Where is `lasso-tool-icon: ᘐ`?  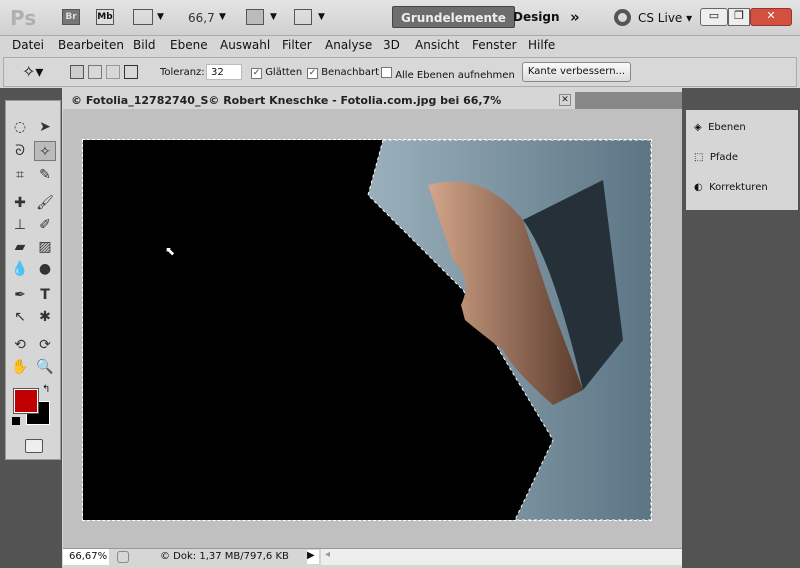 lasso-tool-icon: ᘐ is located at coordinates (20, 151).